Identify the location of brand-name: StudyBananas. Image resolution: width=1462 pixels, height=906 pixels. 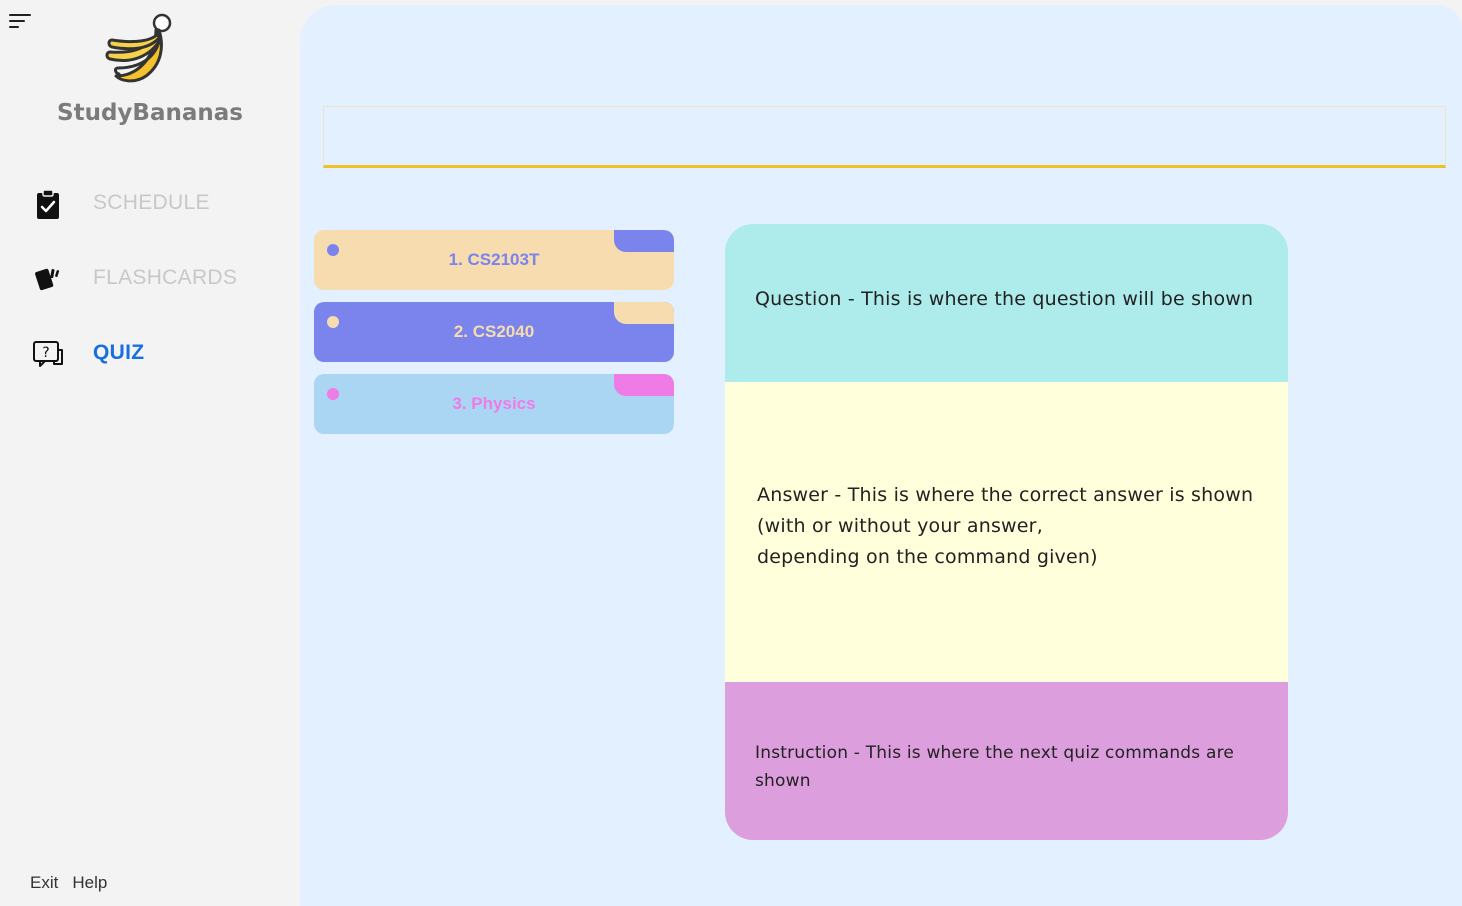
(150, 113).